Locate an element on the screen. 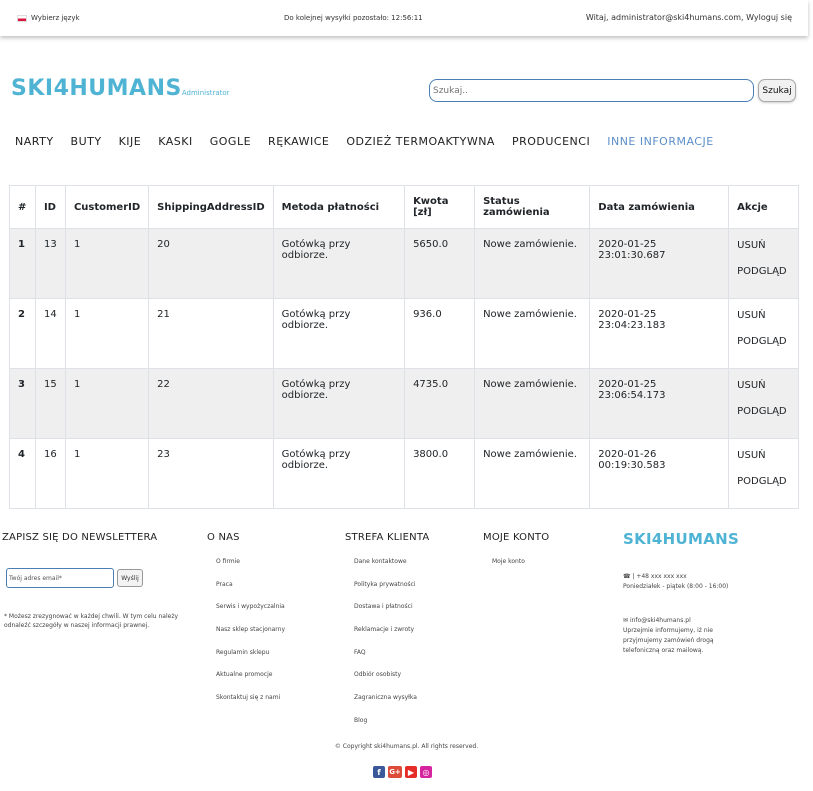 This screenshot has height=791, width=813. footer-link: Skontaktuj się z nami is located at coordinates (250, 705).